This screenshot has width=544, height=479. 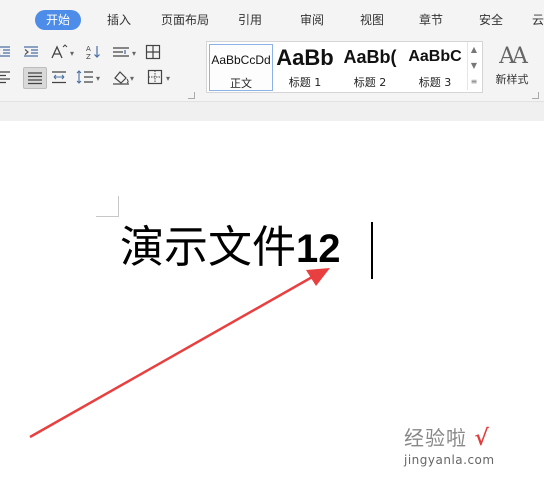 I want to click on arrow-head, so click(x=318, y=277).